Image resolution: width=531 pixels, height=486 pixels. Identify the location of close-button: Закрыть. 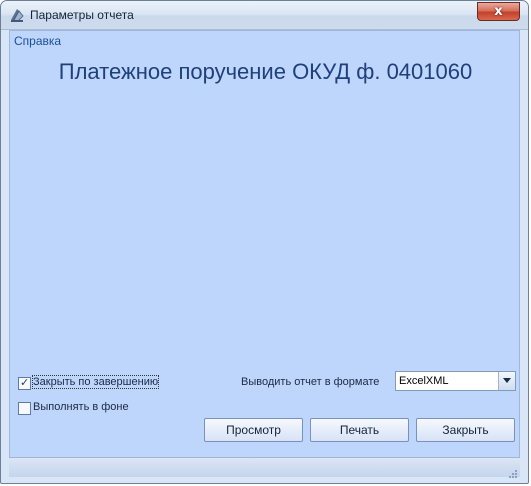
(465, 430).